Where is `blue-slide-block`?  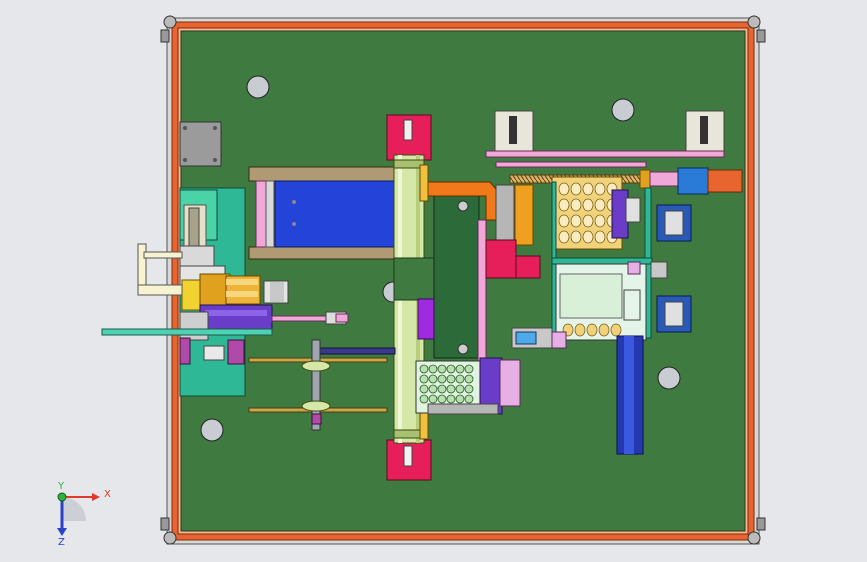
blue-slide-block is located at coordinates (324, 213).